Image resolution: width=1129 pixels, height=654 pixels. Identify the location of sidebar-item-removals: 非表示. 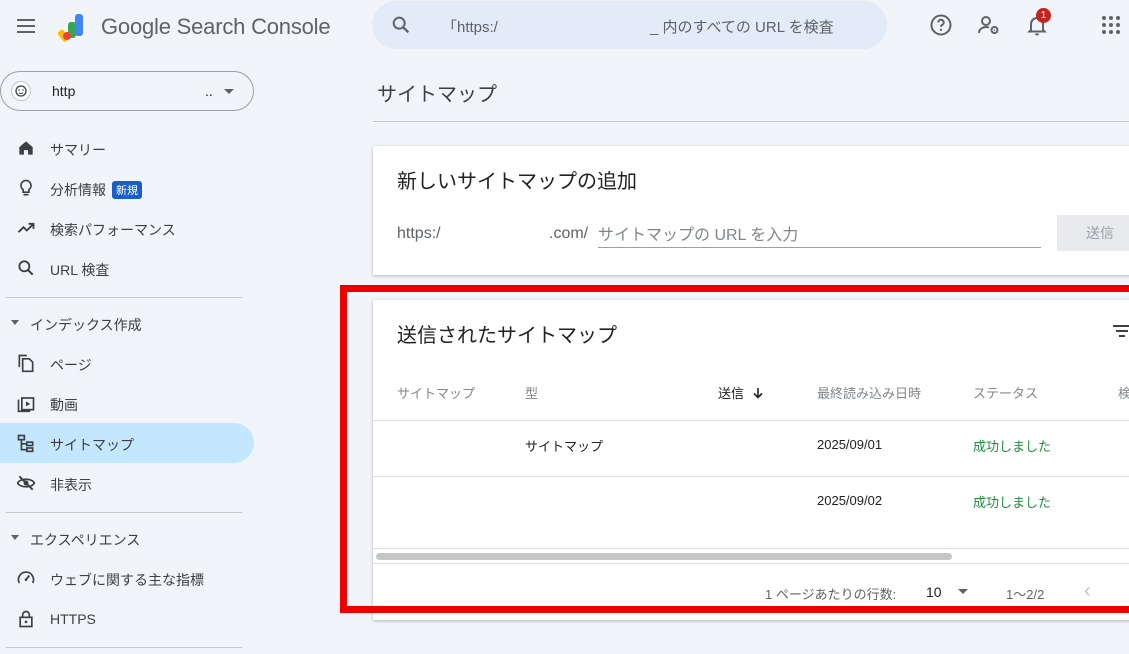
(127, 483).